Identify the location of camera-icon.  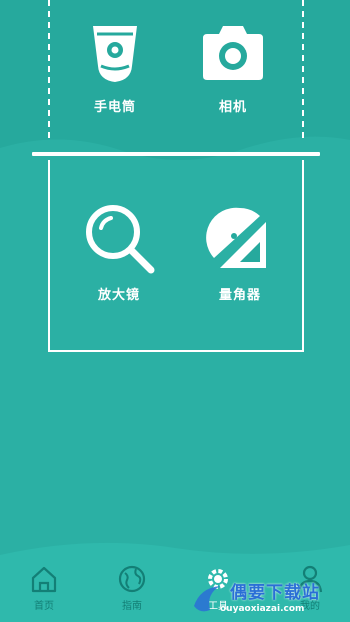
(233, 53).